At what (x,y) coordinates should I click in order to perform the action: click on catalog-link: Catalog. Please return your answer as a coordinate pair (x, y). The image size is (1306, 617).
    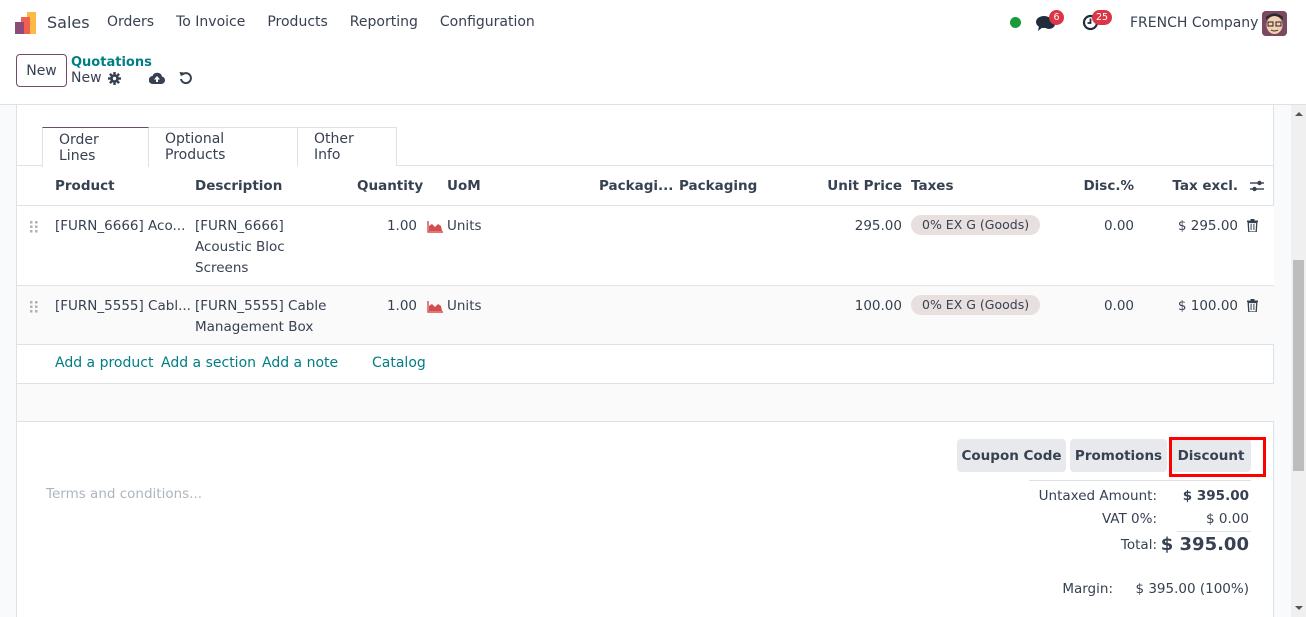
    Looking at the image, I should click on (399, 363).